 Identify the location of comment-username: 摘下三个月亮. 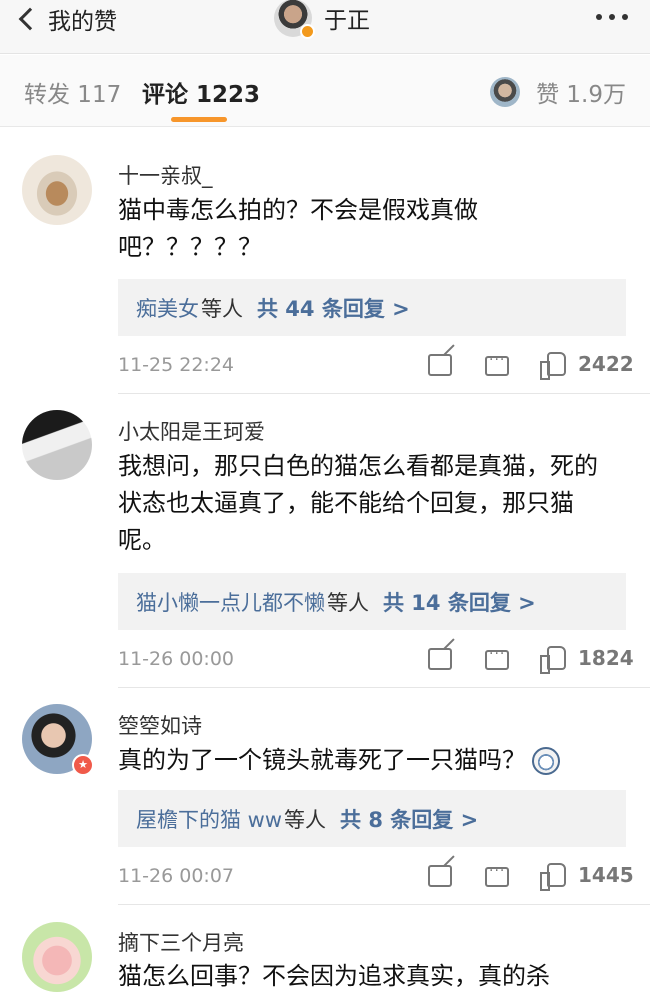
(181, 942).